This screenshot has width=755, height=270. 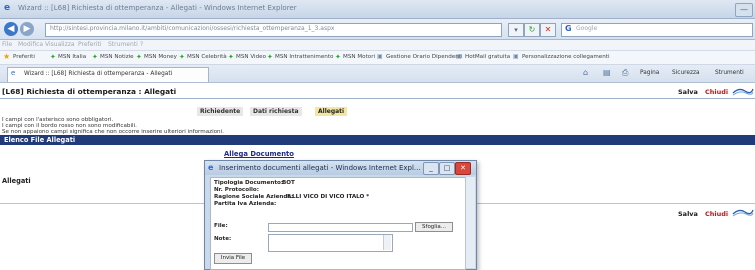 I want to click on salva-button: Salva, so click(x=688, y=92).